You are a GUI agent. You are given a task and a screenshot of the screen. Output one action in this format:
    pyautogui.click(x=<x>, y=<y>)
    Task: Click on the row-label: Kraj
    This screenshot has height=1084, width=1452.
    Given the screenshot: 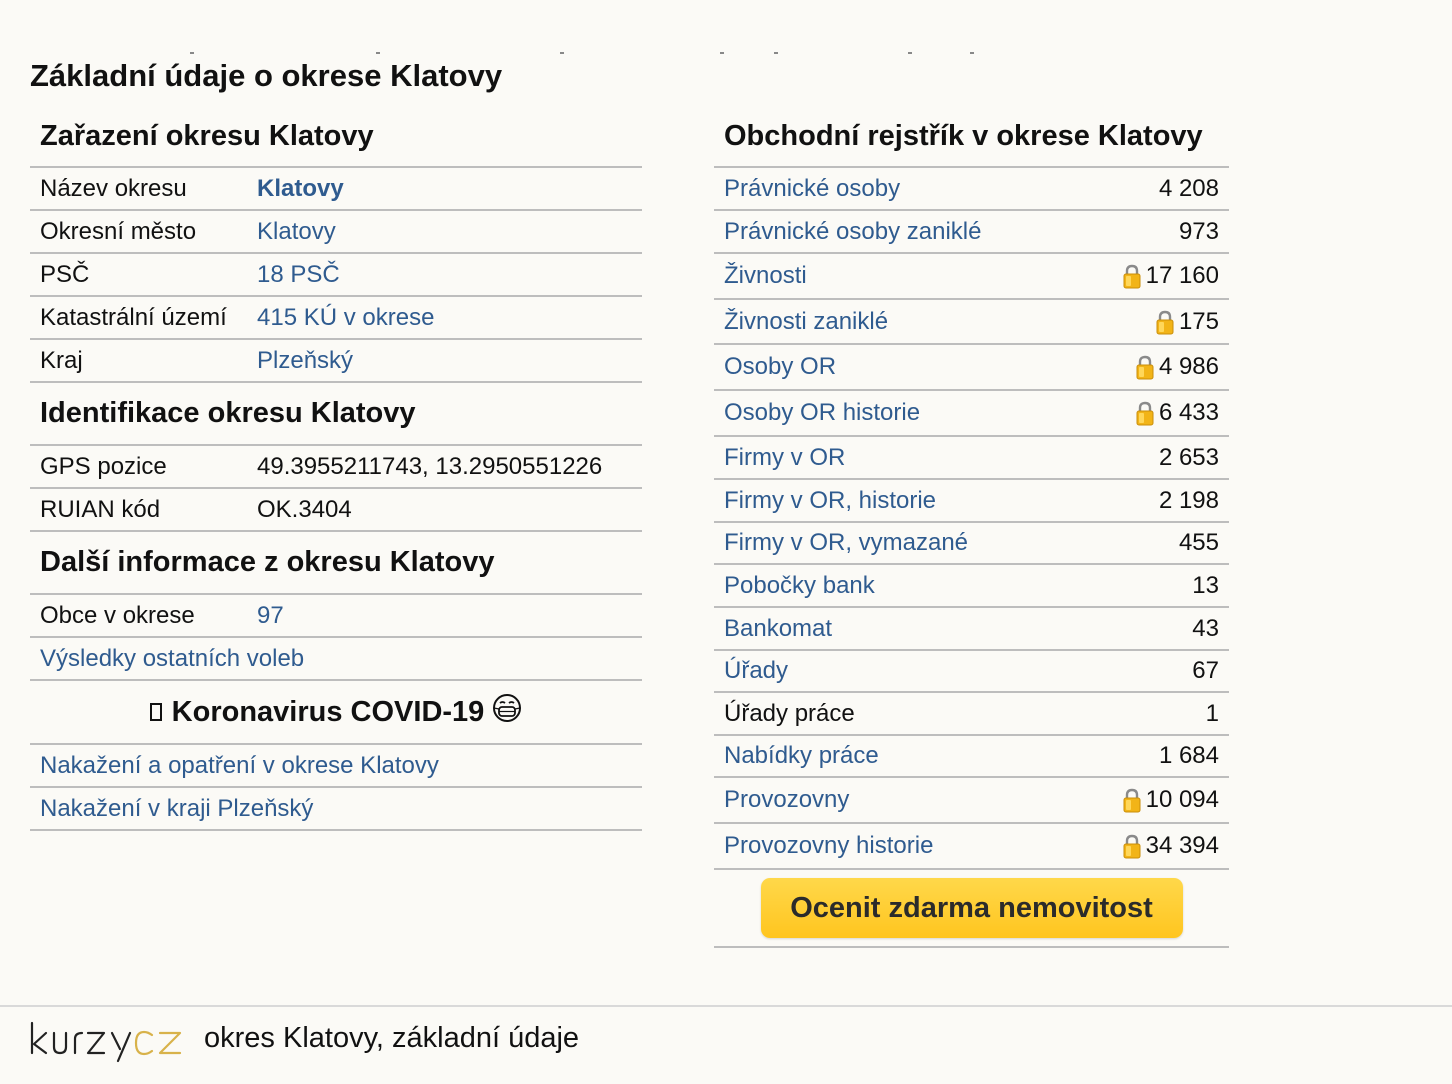 What is the action you would take?
    pyautogui.click(x=61, y=360)
    